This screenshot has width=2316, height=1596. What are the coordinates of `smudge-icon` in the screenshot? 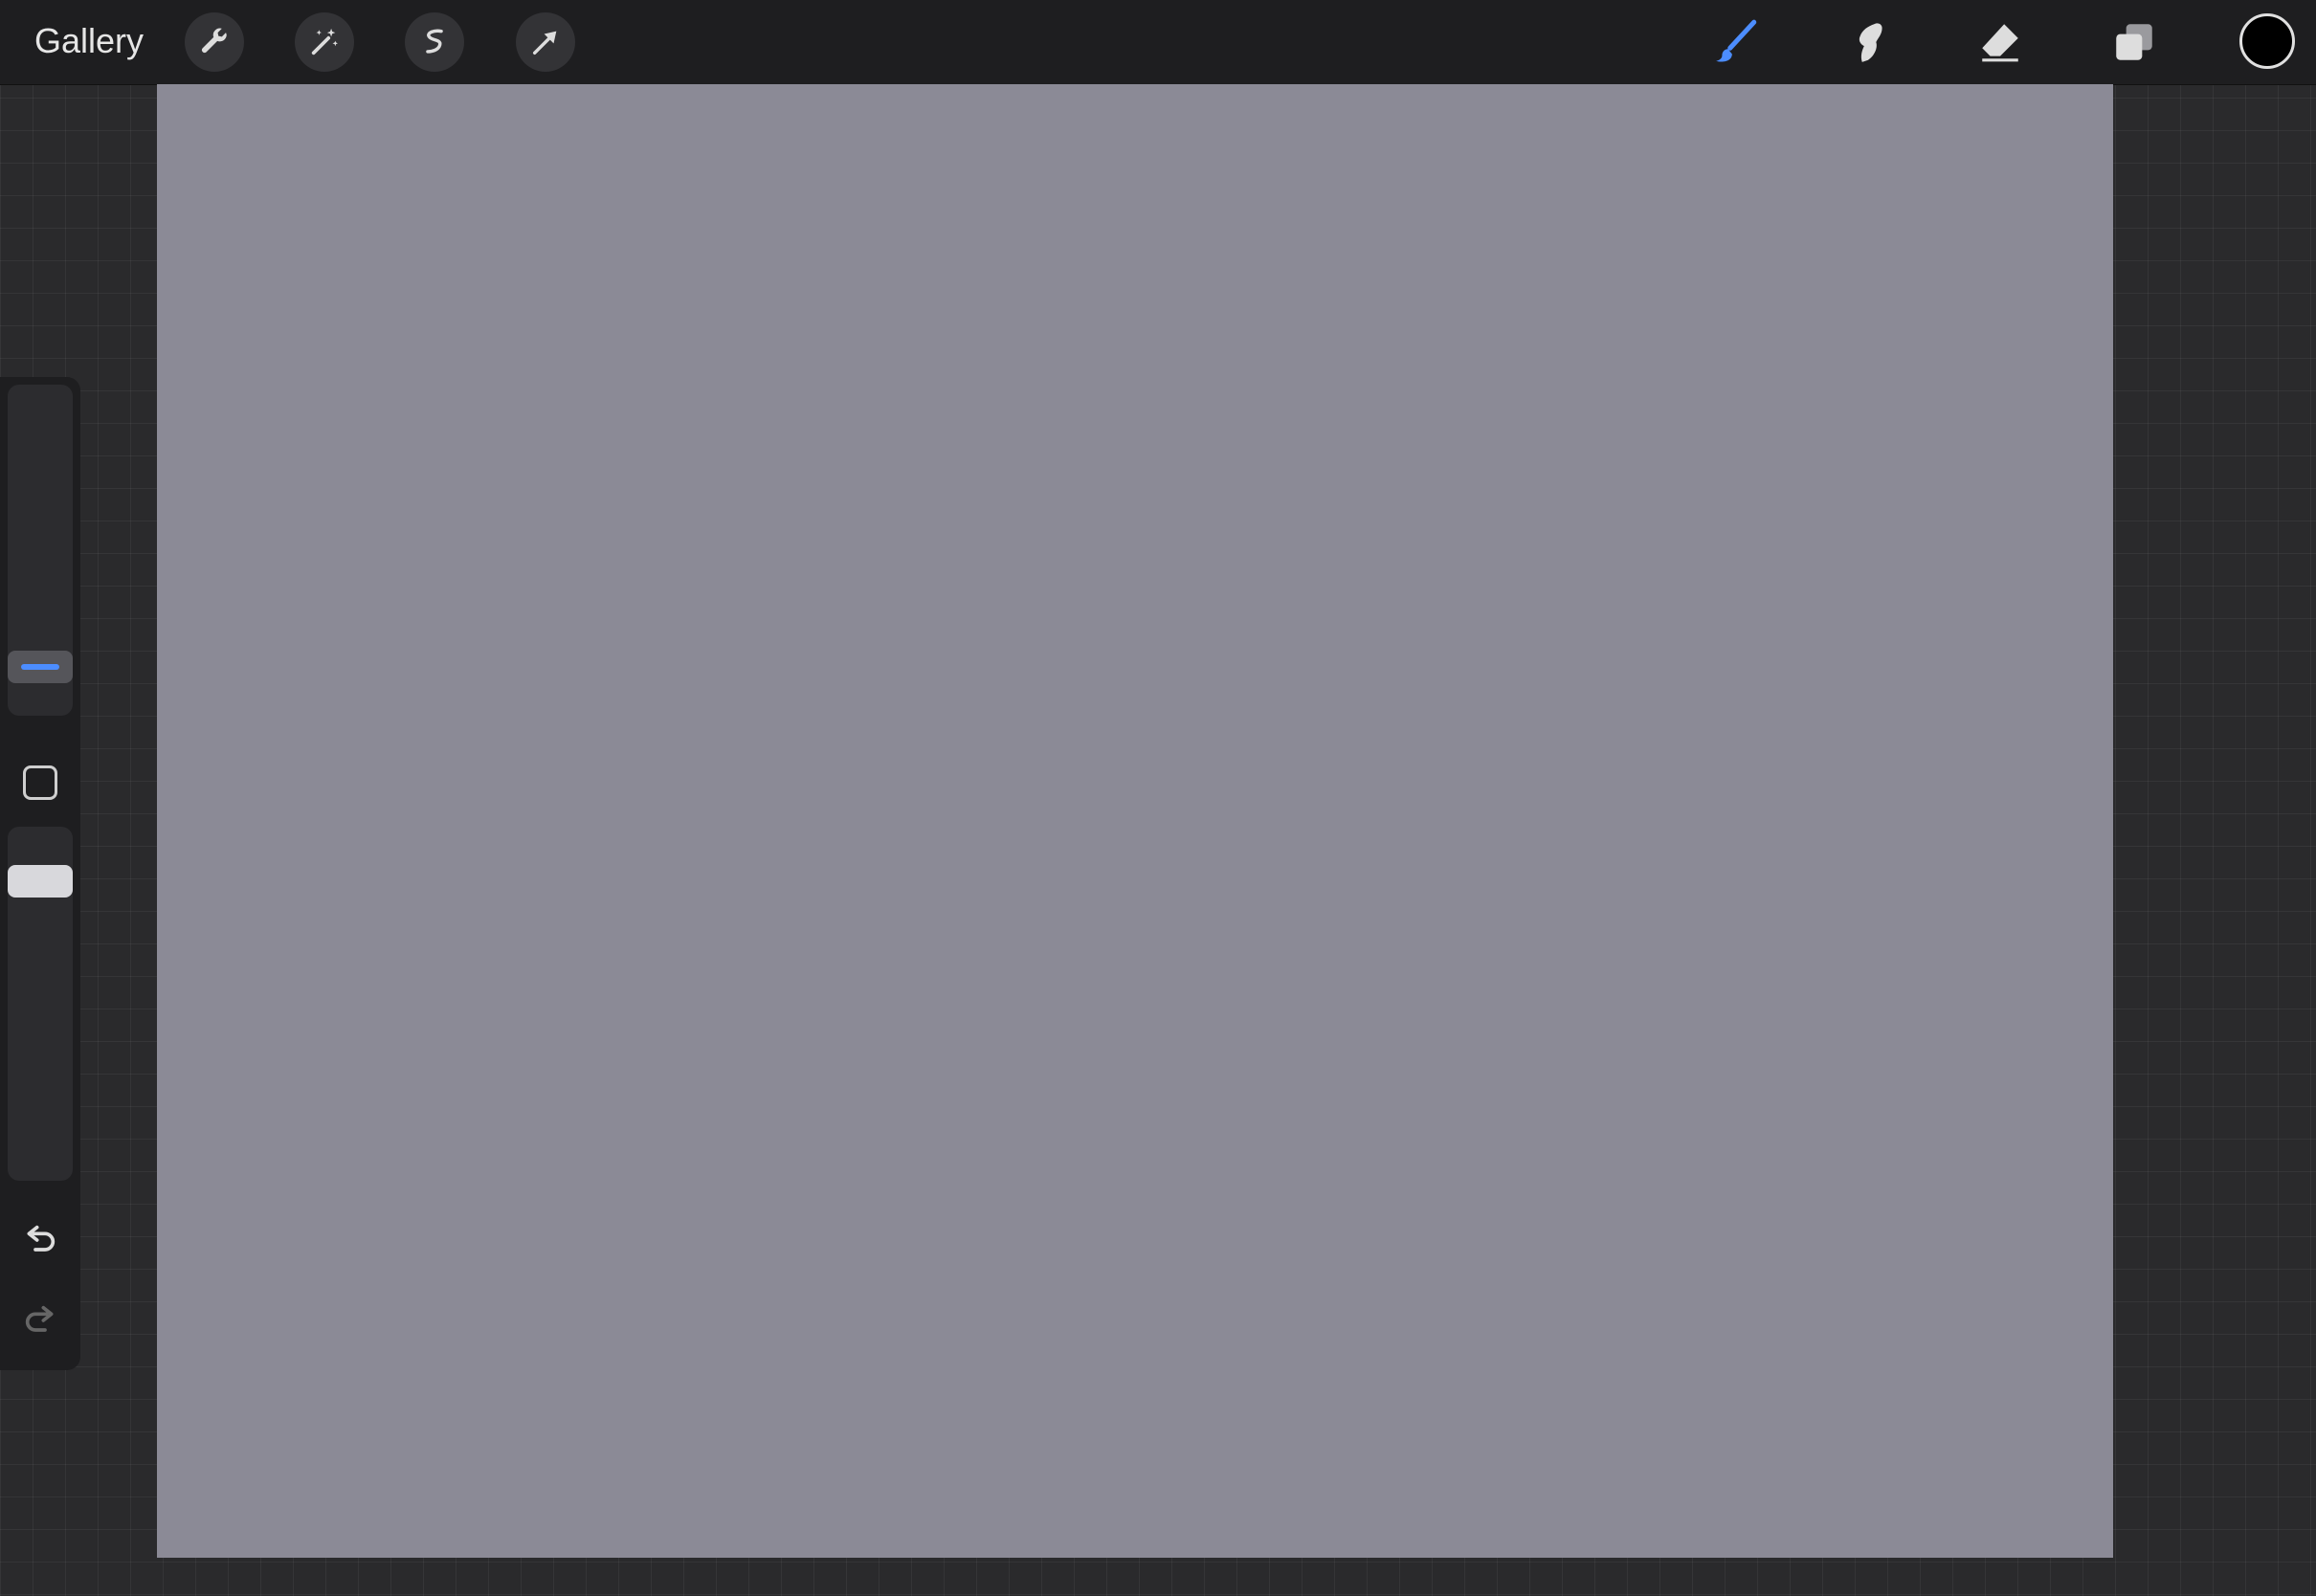 It's located at (1868, 42).